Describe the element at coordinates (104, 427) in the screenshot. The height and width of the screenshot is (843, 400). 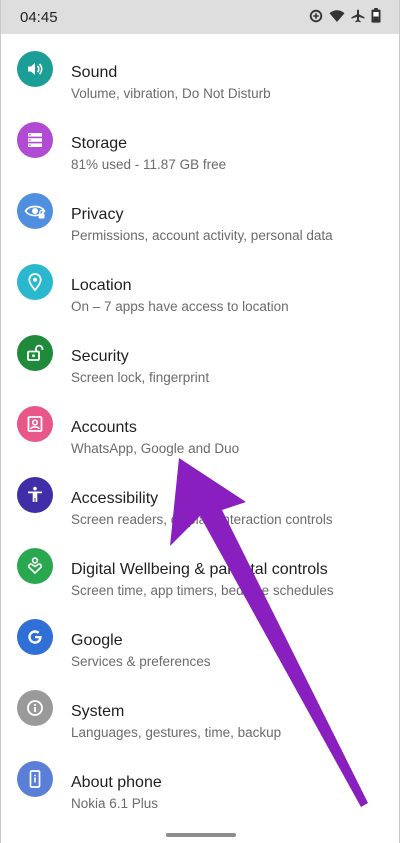
I see `settings-item-title: Accounts` at that location.